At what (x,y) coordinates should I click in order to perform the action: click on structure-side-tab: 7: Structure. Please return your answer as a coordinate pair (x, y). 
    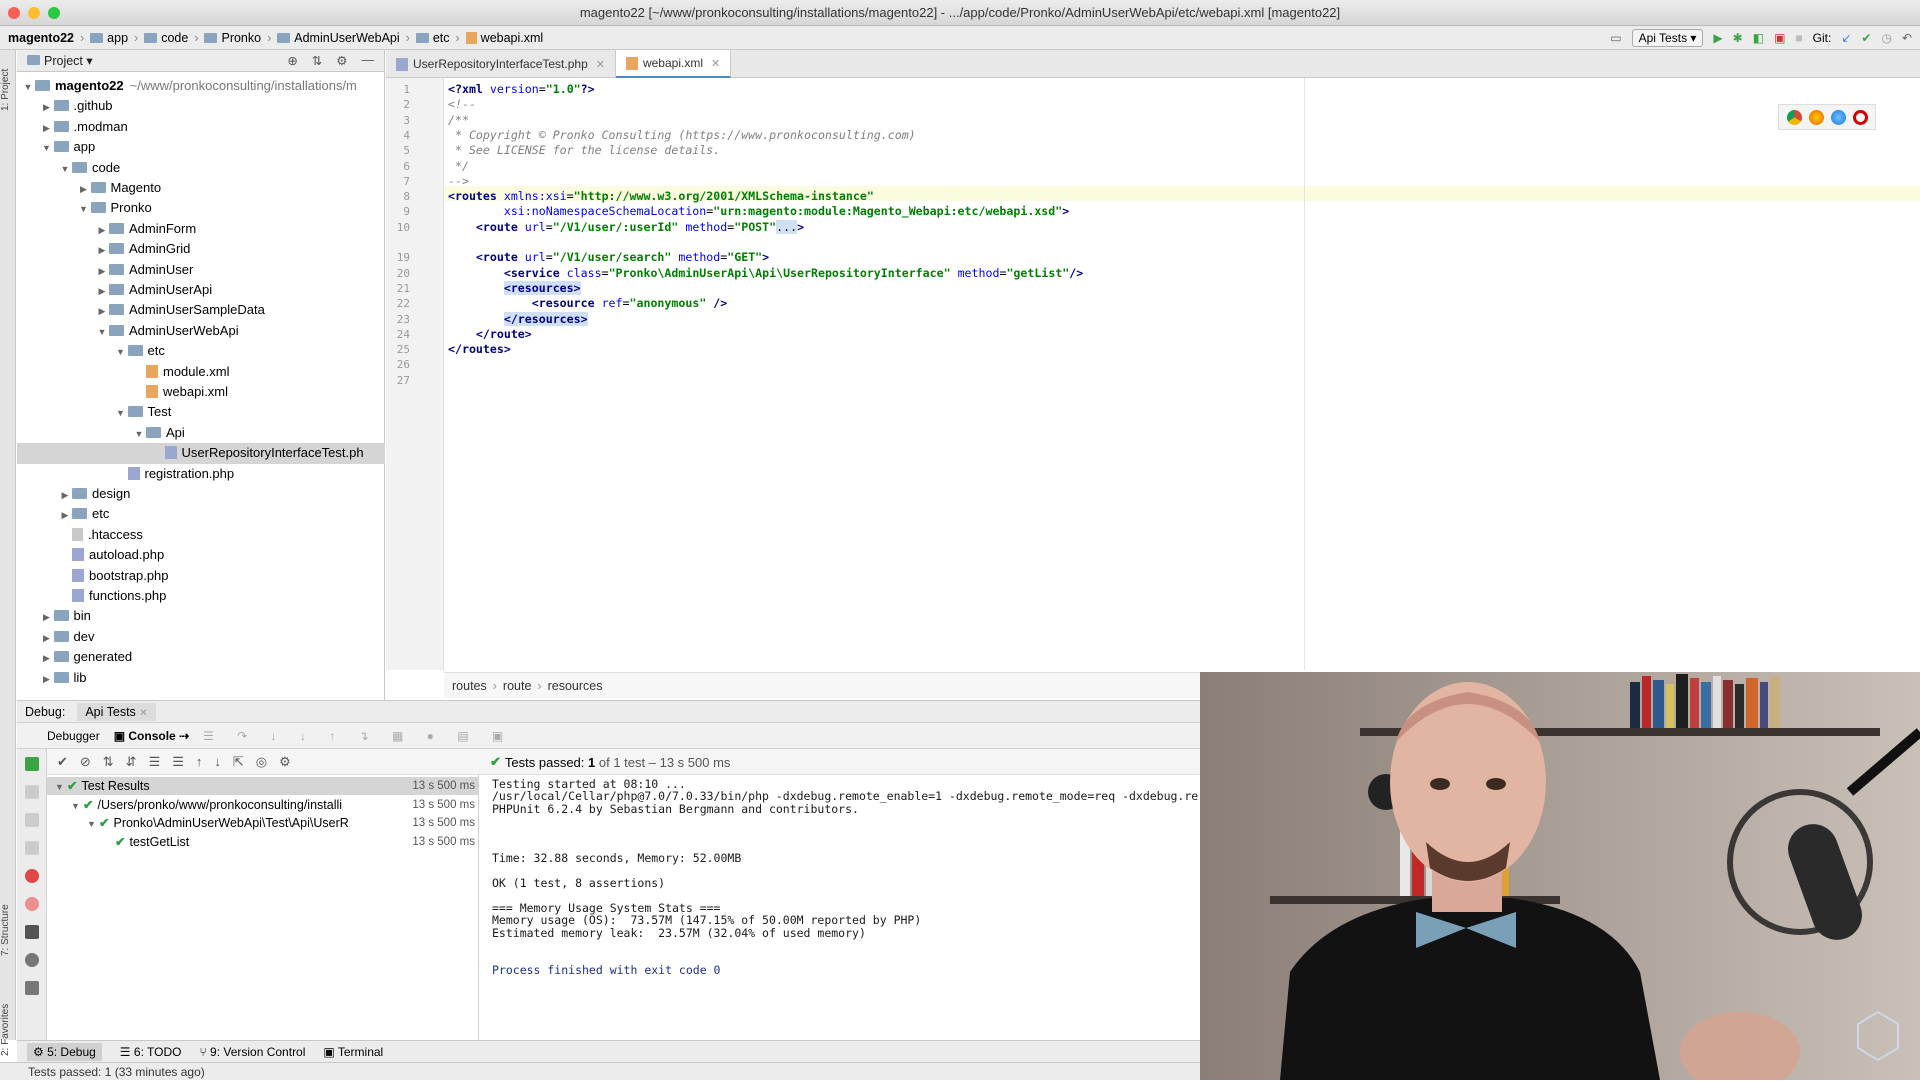
    Looking at the image, I should click on (8, 930).